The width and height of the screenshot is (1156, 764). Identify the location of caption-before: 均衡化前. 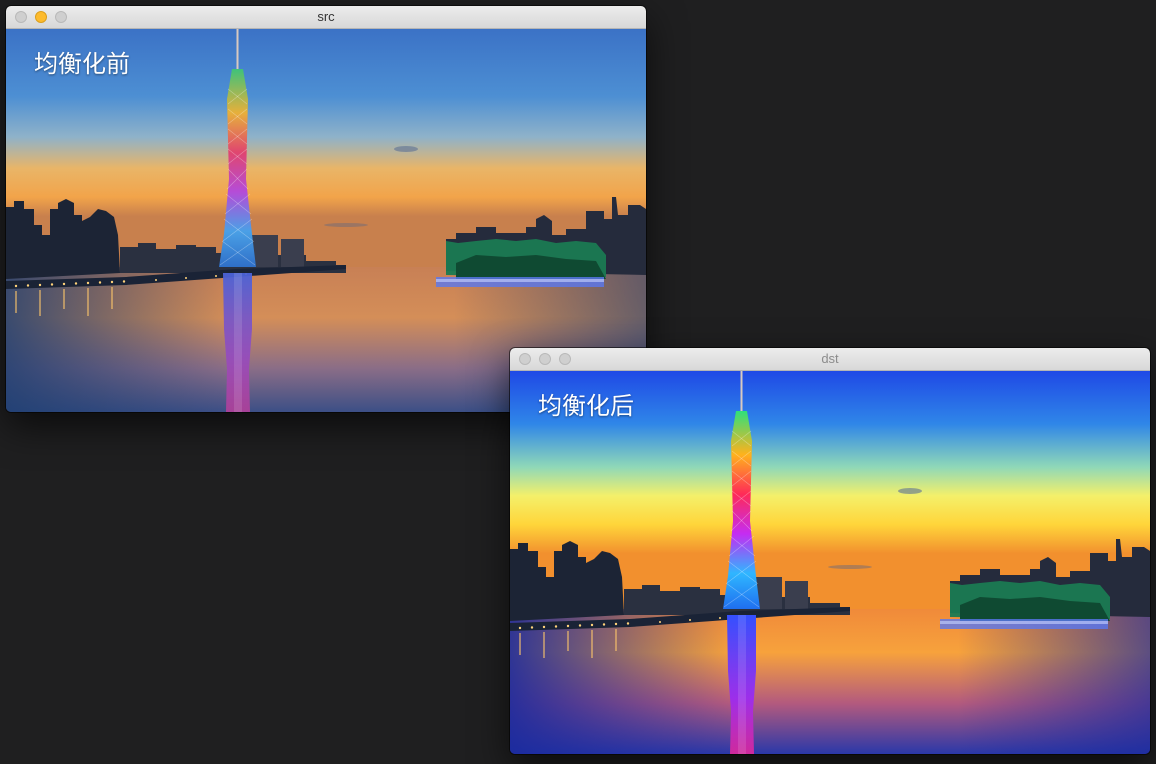
(82, 64).